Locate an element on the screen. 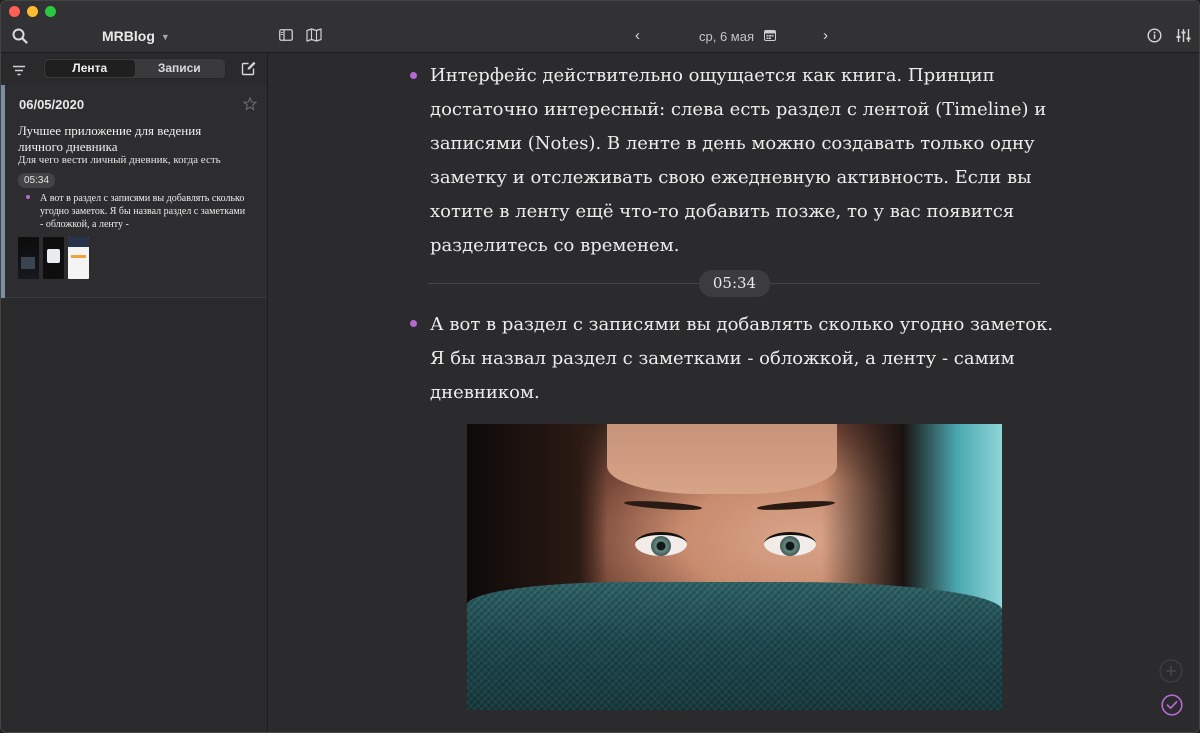 This screenshot has width=1200, height=733. app-title: MRBlog is located at coordinates (128, 36).